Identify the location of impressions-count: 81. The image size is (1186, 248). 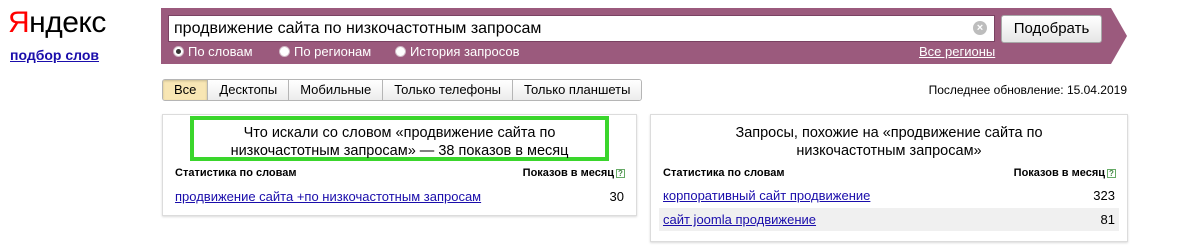
(1107, 219).